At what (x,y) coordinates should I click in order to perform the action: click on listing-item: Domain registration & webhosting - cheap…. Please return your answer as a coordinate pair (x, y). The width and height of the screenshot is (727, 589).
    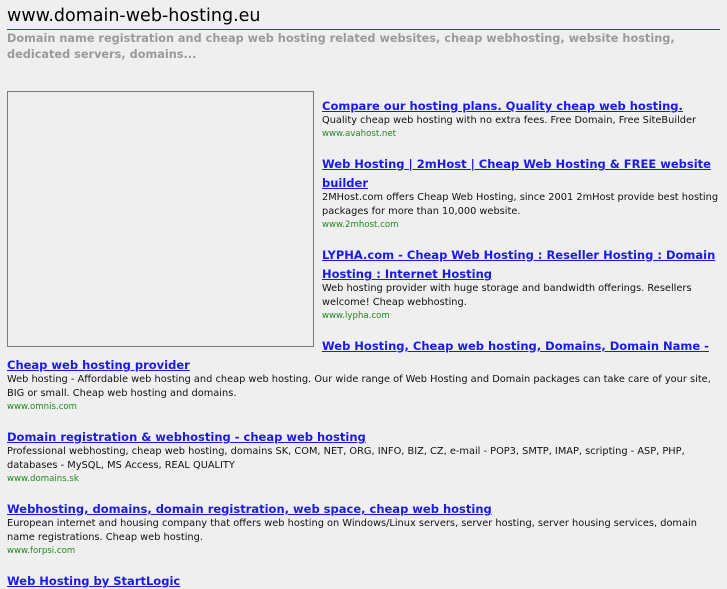
    Looking at the image, I should click on (363, 456).